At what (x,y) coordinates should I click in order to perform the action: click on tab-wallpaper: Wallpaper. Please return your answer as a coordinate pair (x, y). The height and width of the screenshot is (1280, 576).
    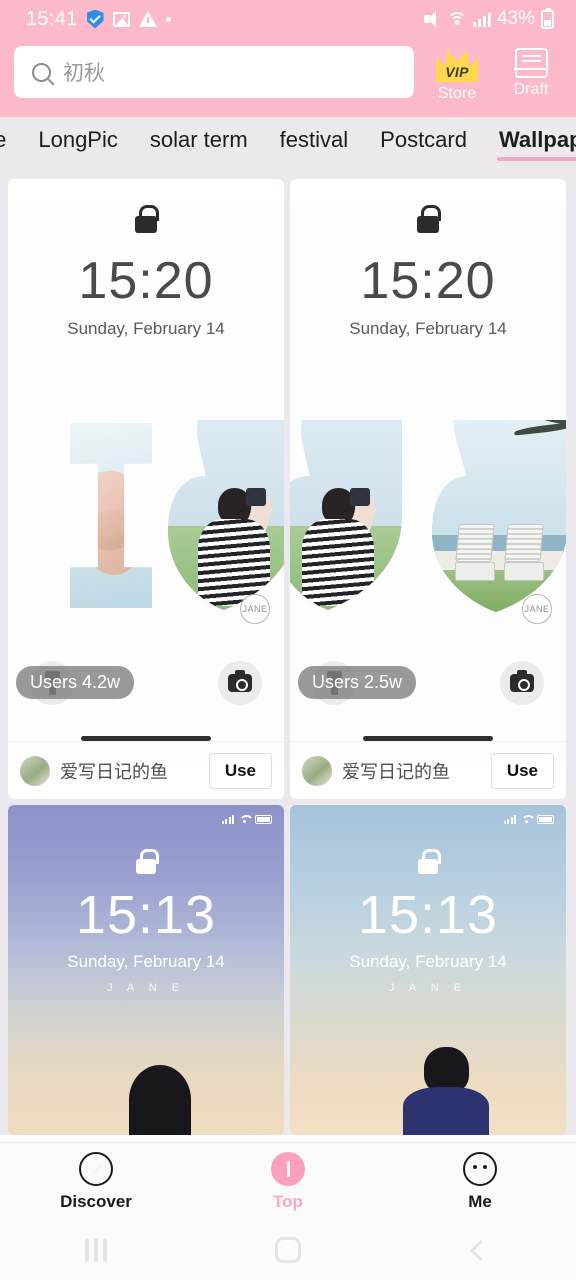
    Looking at the image, I should click on (536, 145).